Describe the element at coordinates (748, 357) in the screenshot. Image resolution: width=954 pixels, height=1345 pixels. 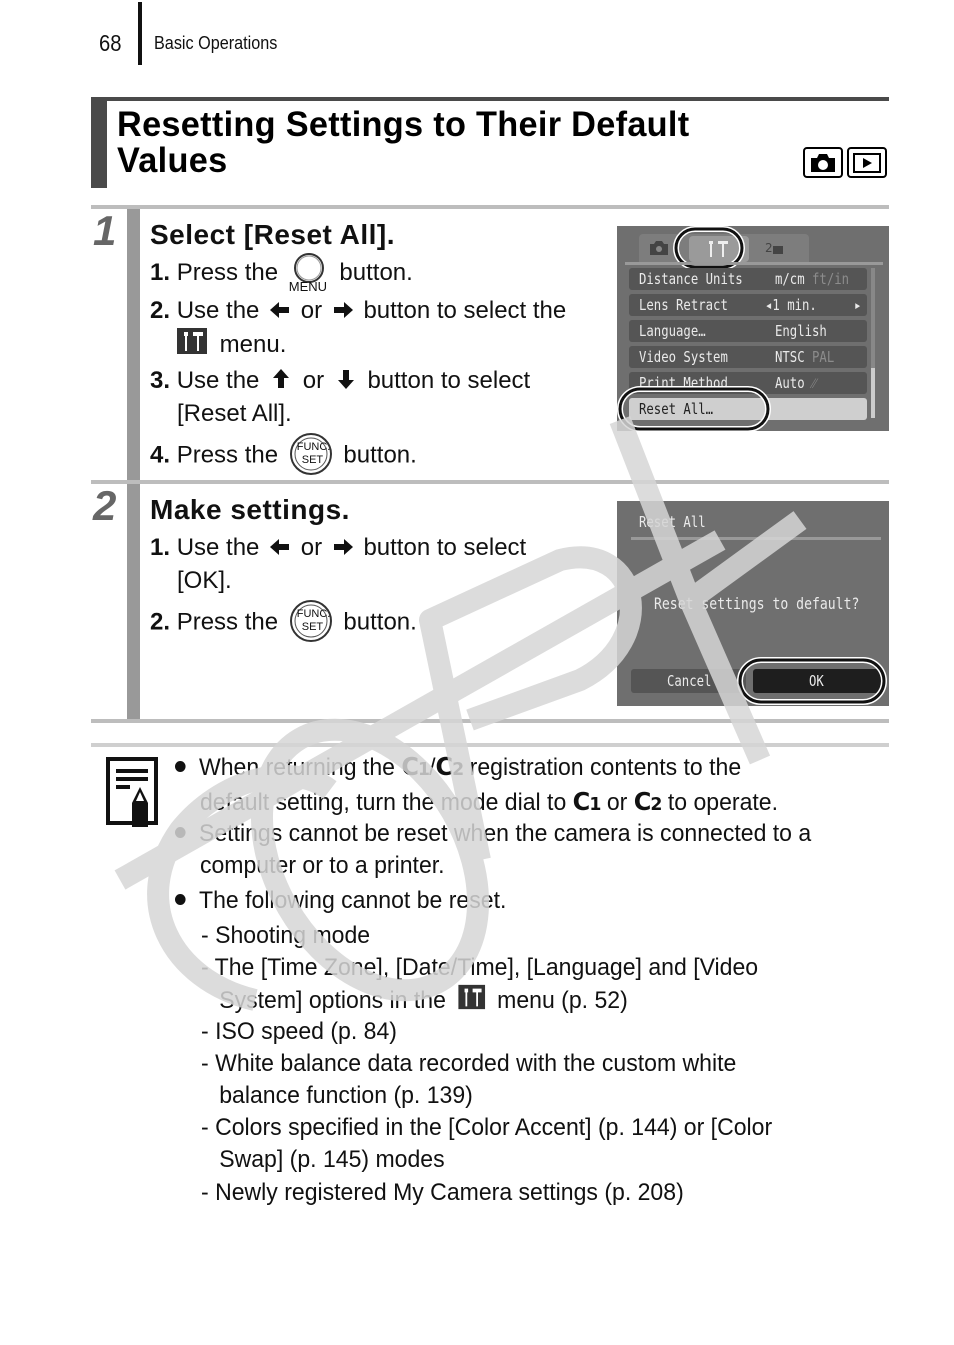
I see `menu-row-video-system: Video System NTSC PAL` at that location.